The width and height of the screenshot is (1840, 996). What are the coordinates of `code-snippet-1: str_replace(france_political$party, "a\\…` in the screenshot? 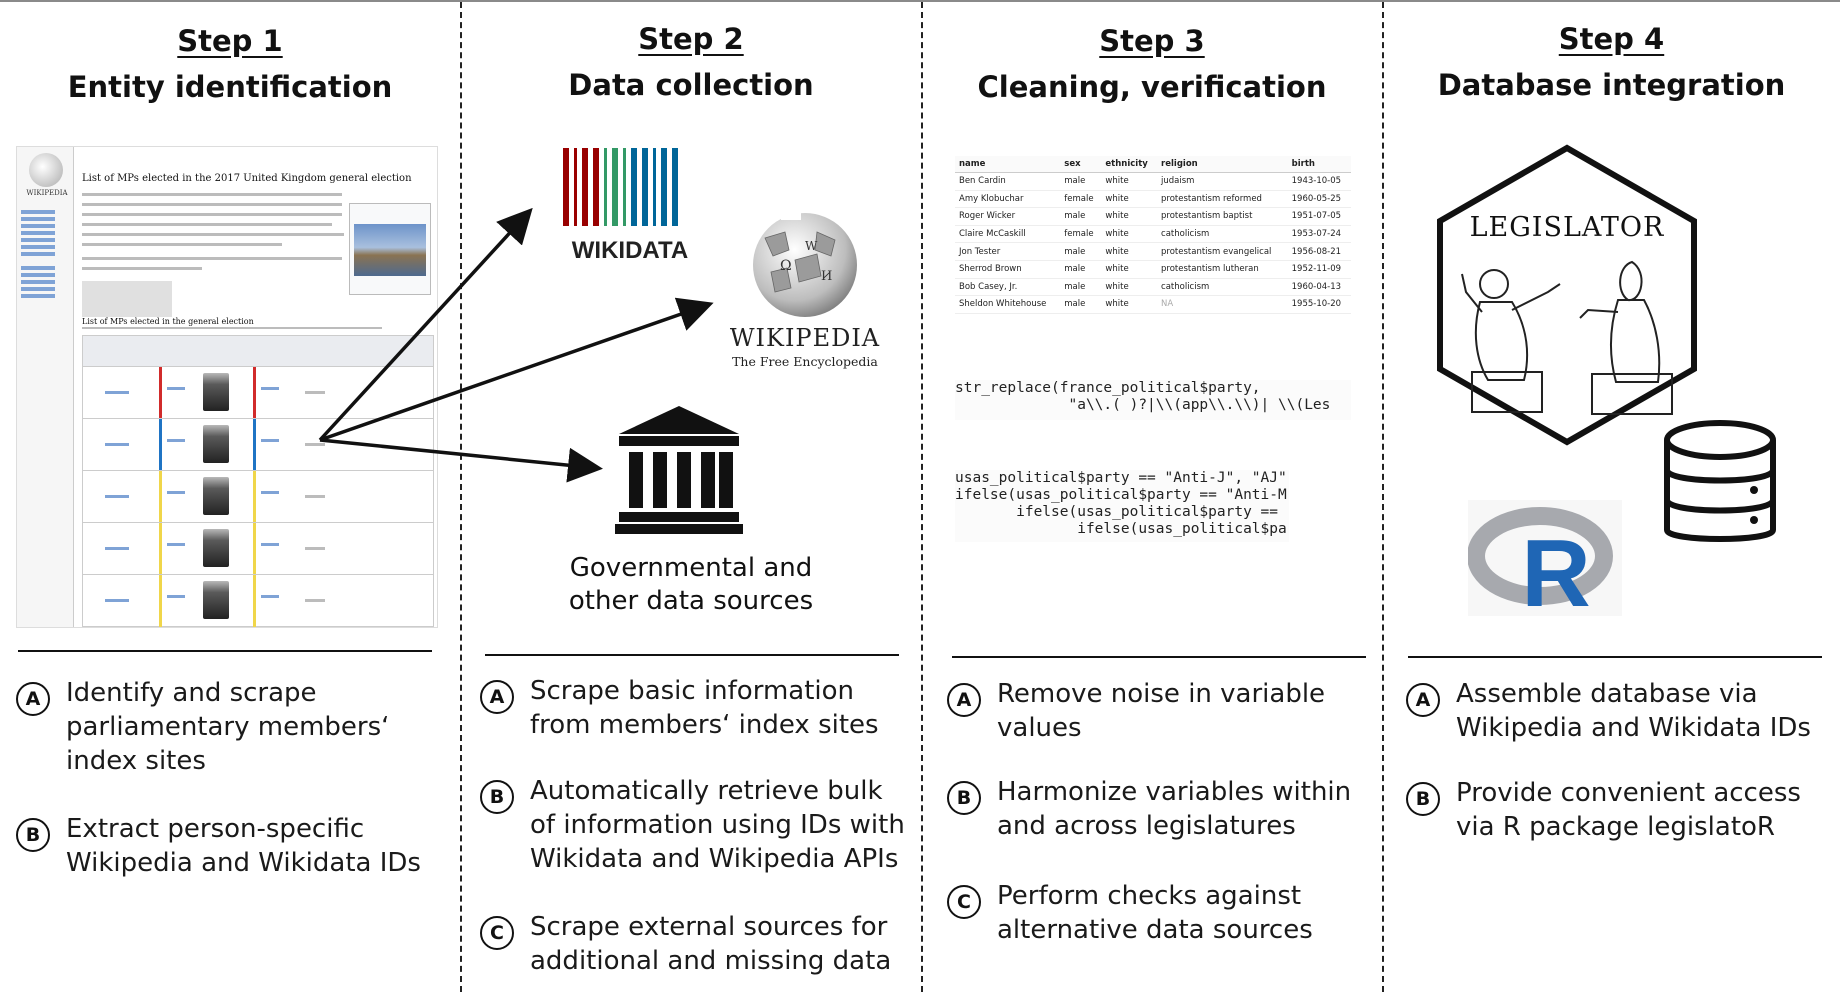 It's located at (1153, 400).